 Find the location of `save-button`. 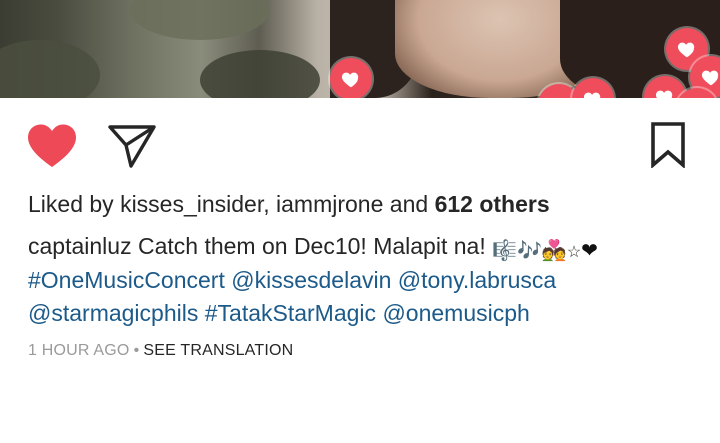

save-button is located at coordinates (668, 145).